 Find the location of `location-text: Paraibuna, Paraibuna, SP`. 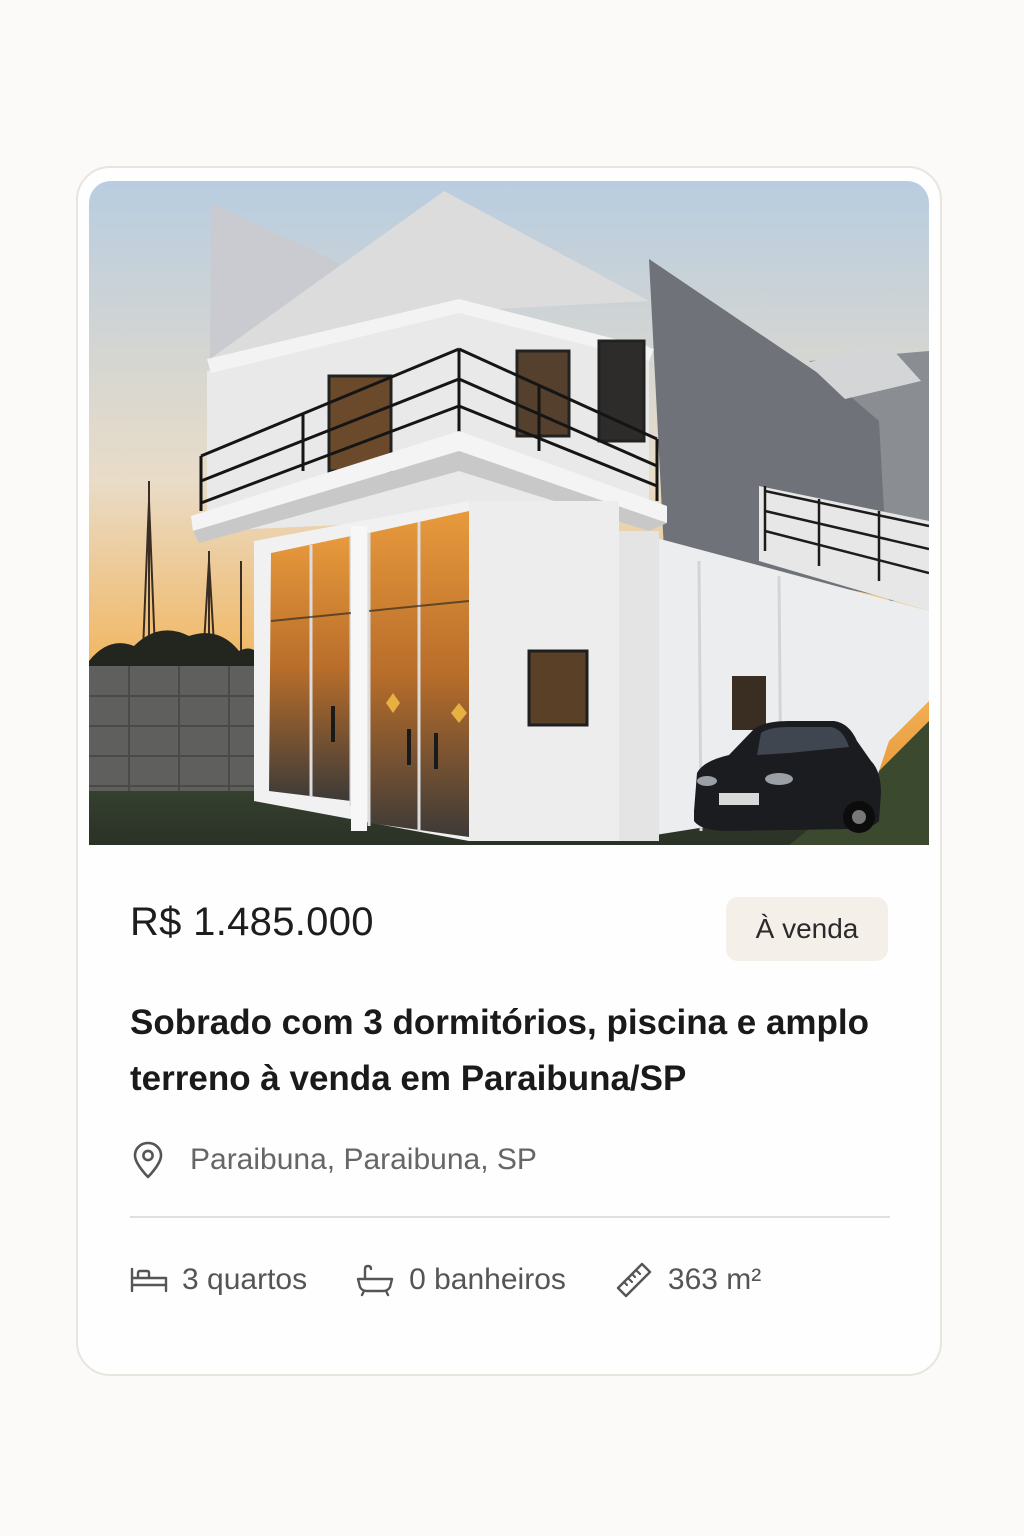

location-text: Paraibuna, Paraibuna, SP is located at coordinates (363, 1159).